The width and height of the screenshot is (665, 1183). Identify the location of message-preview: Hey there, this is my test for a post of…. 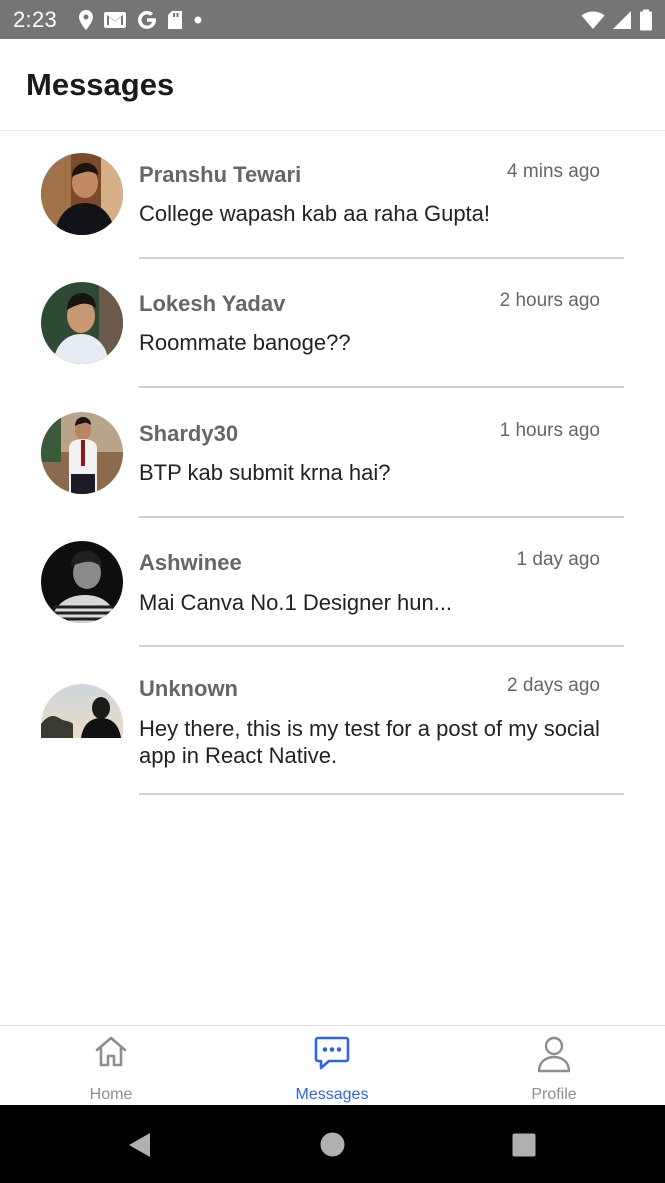
(369, 742).